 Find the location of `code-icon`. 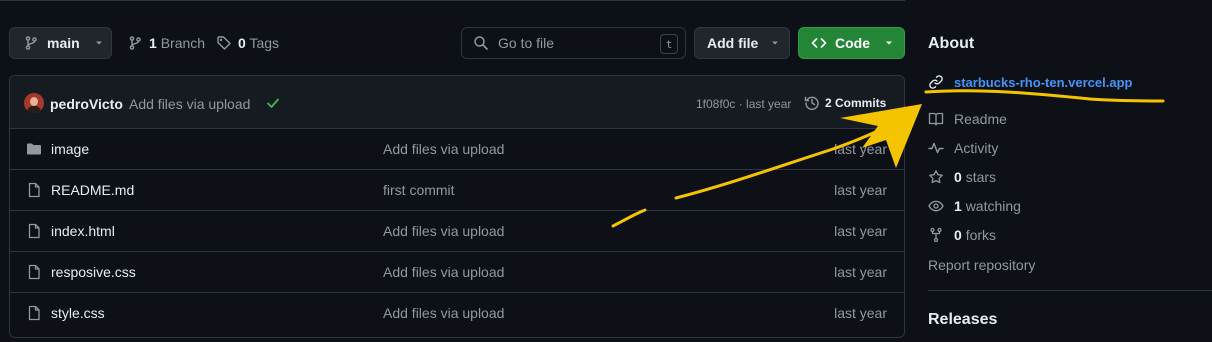

code-icon is located at coordinates (819, 43).